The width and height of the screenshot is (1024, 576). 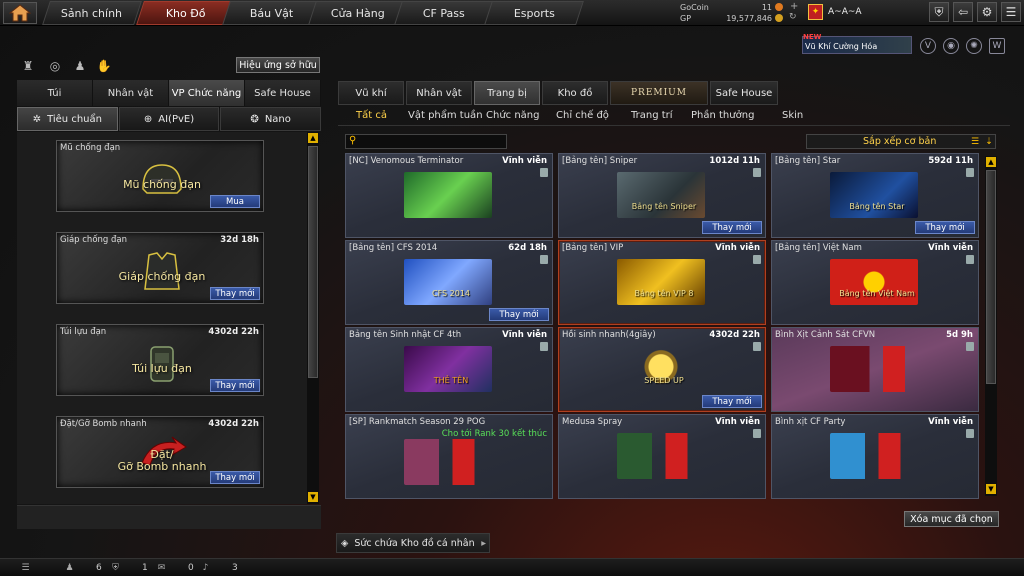 What do you see at coordinates (963, 12) in the screenshot?
I see `exit-icon: ⇦` at bounding box center [963, 12].